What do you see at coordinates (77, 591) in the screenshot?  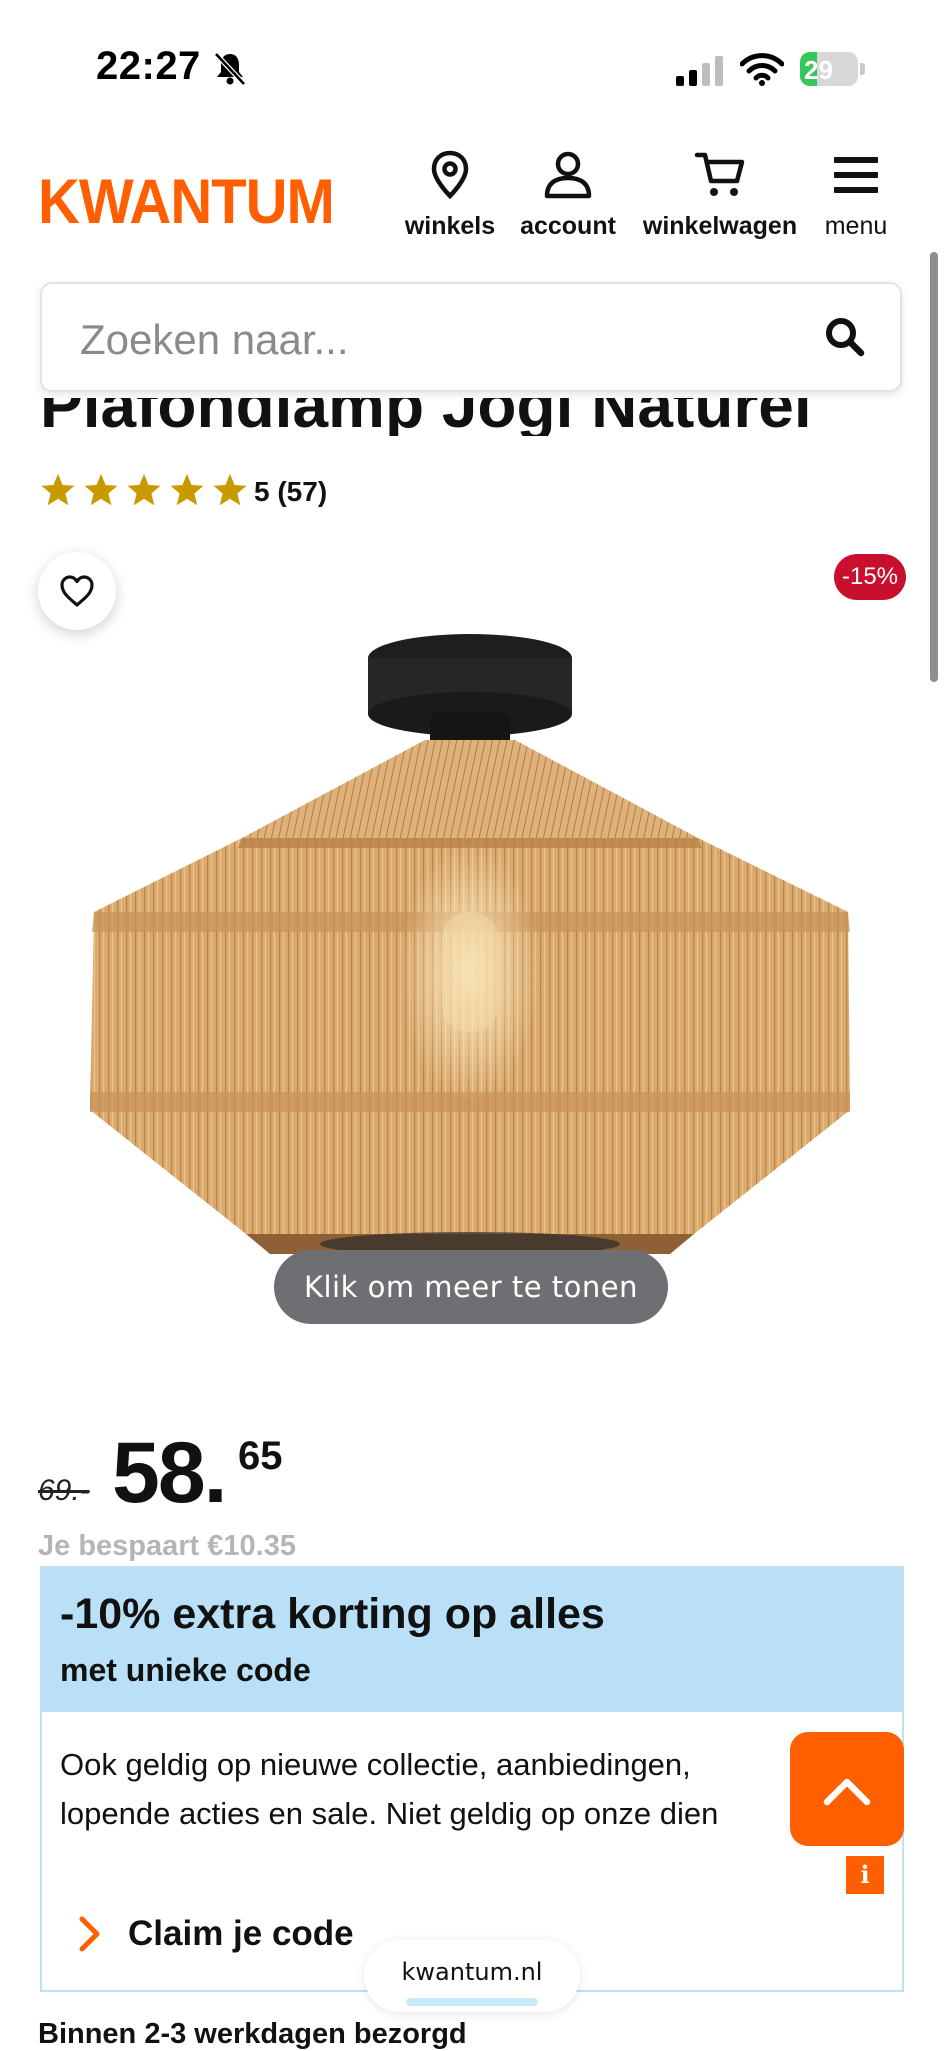 I see `heart-icon` at bounding box center [77, 591].